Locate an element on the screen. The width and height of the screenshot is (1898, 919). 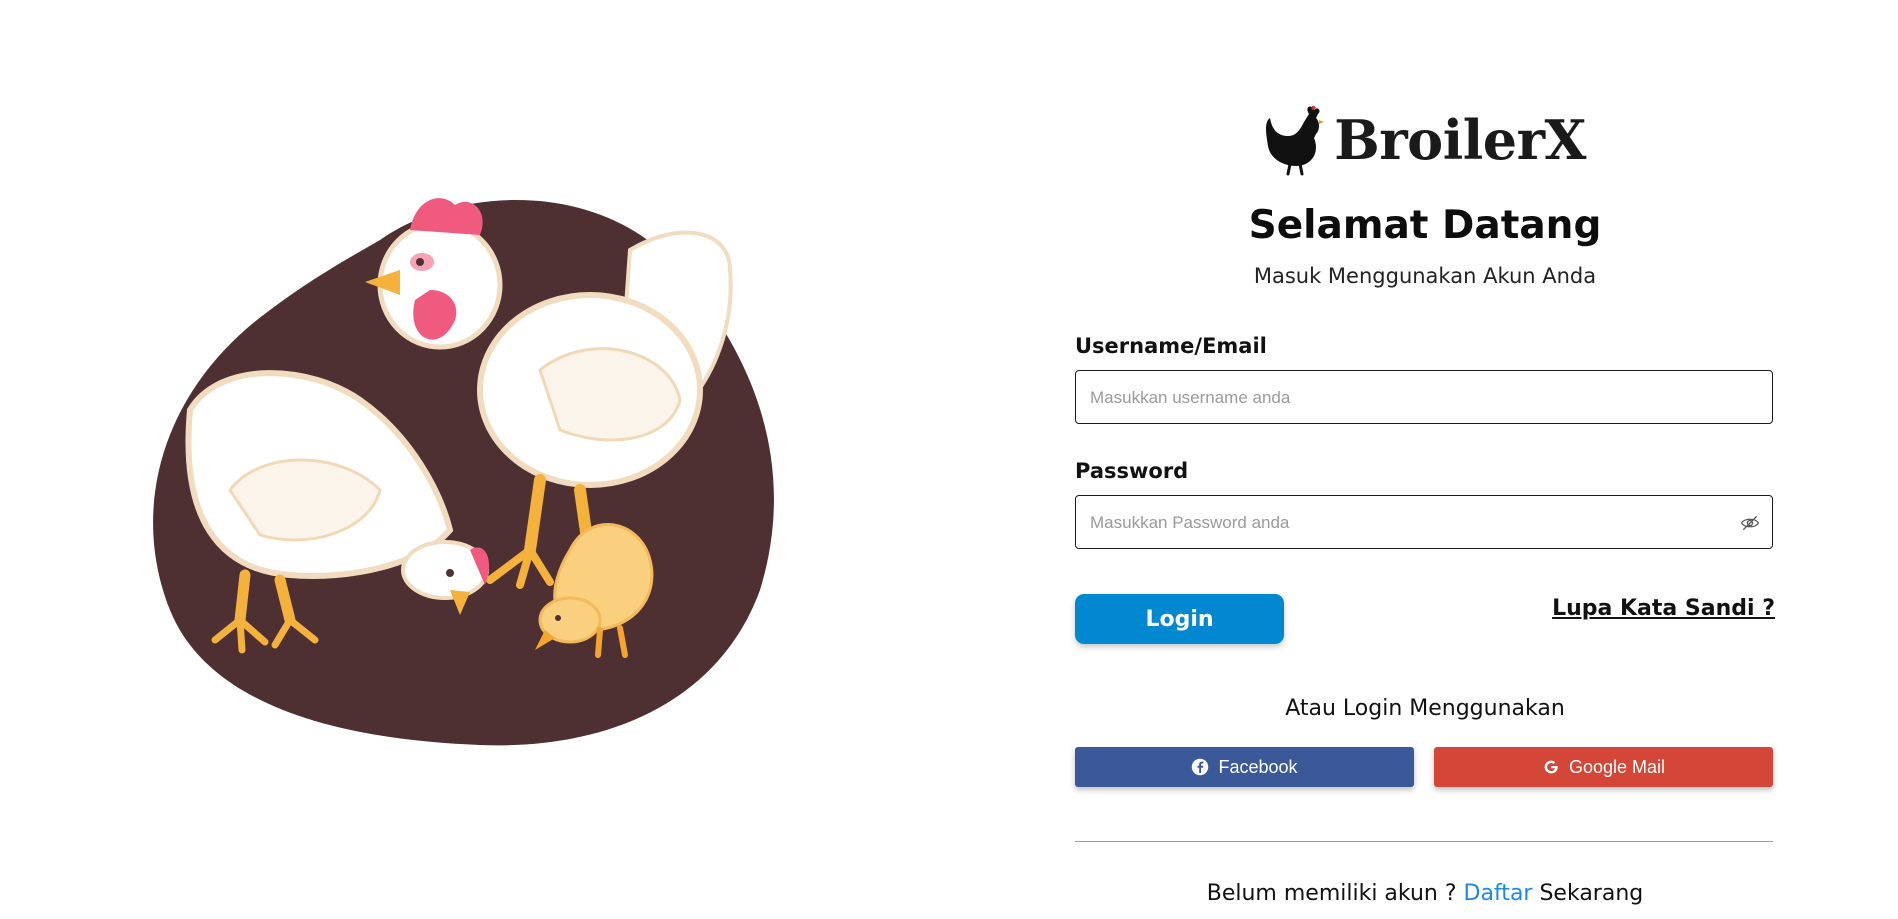
chicken-icon is located at coordinates (1295, 140).